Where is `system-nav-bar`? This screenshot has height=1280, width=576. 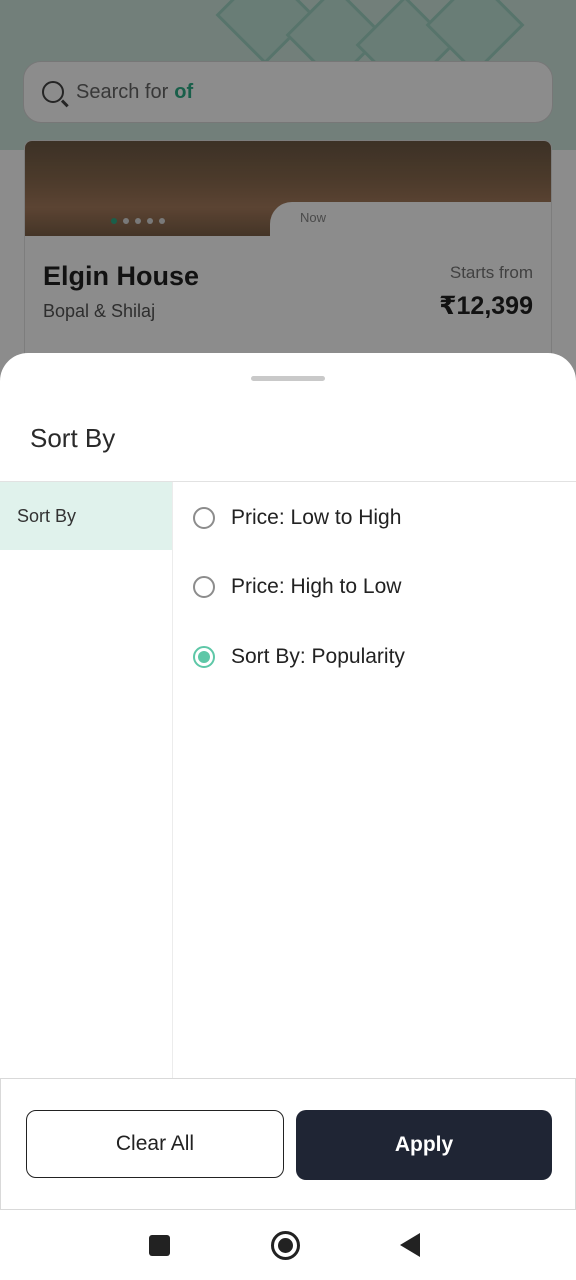
system-nav-bar is located at coordinates (288, 1245).